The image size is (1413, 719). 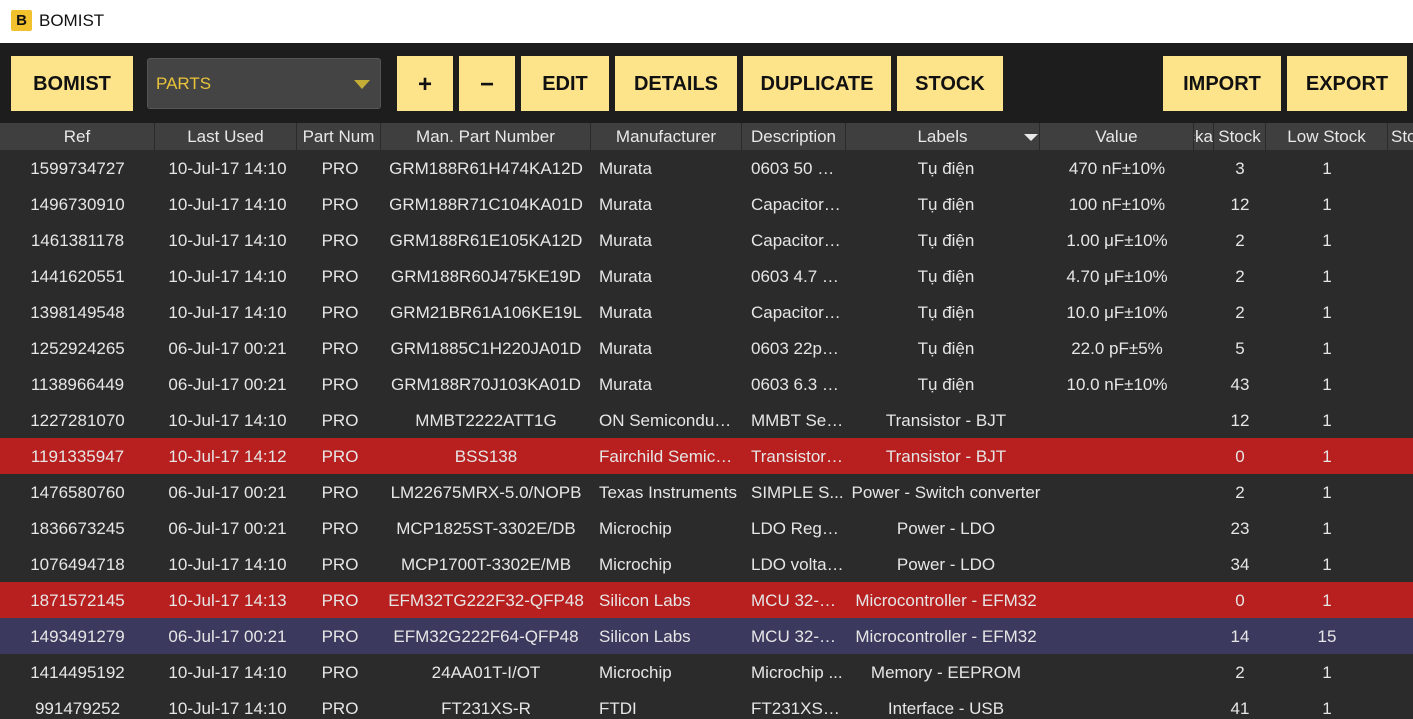 I want to click on cell-labels: Microcontroller - EFM32, so click(x=946, y=600).